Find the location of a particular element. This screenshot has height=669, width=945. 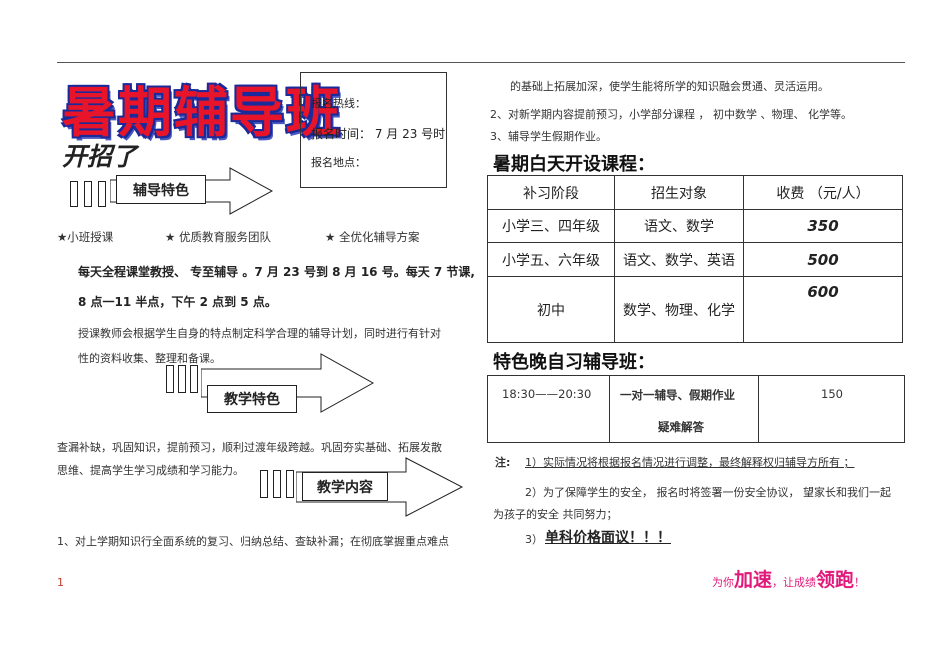

section-arrow-teaching-content: 教学内容 is located at coordinates (362, 487).